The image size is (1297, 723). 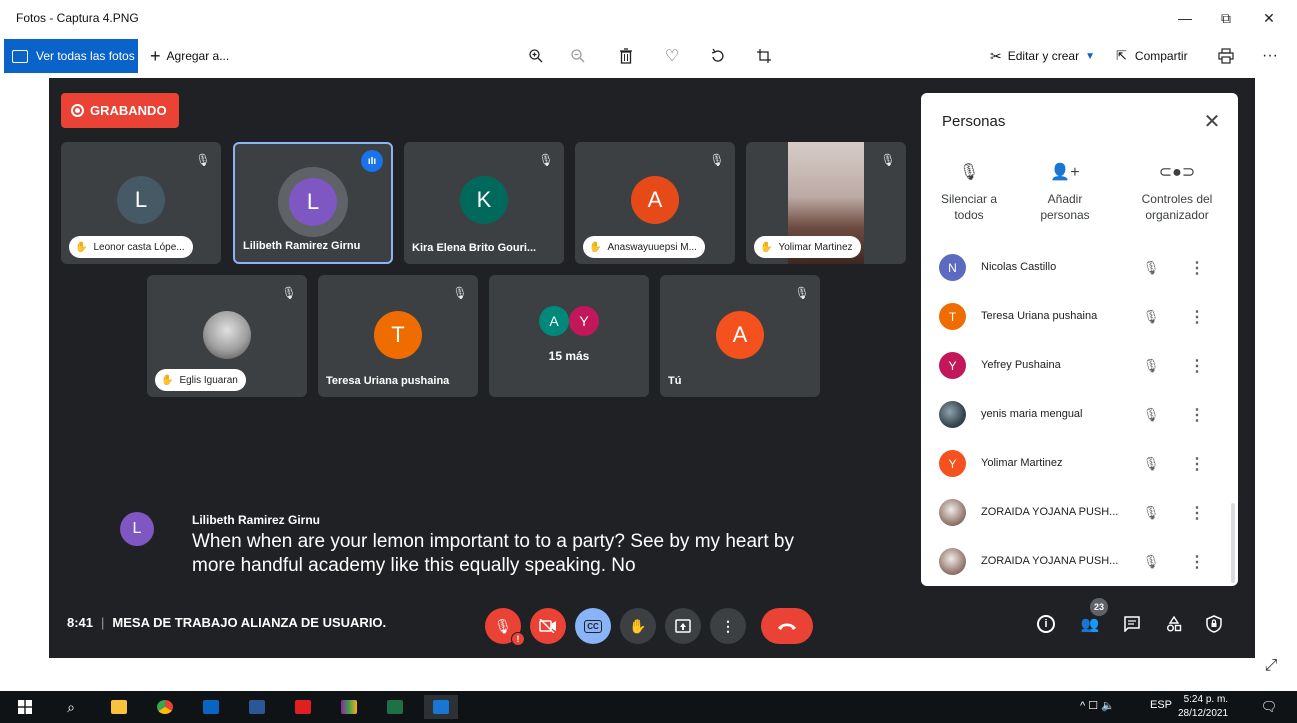 What do you see at coordinates (303, 707) in the screenshot?
I see `acrobat-icon` at bounding box center [303, 707].